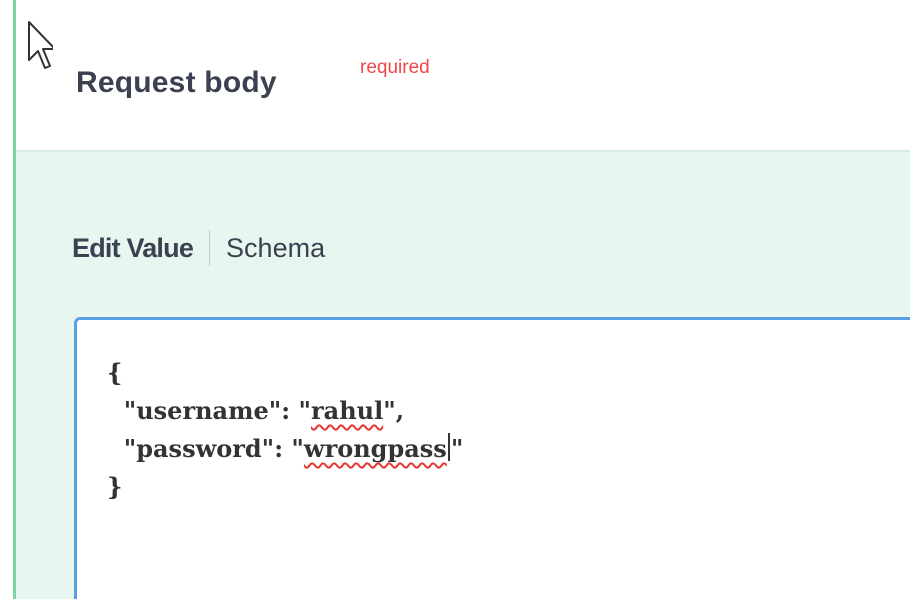  Describe the element at coordinates (198, 248) in the screenshot. I see `editor-tabs: Edit Value Schema` at that location.